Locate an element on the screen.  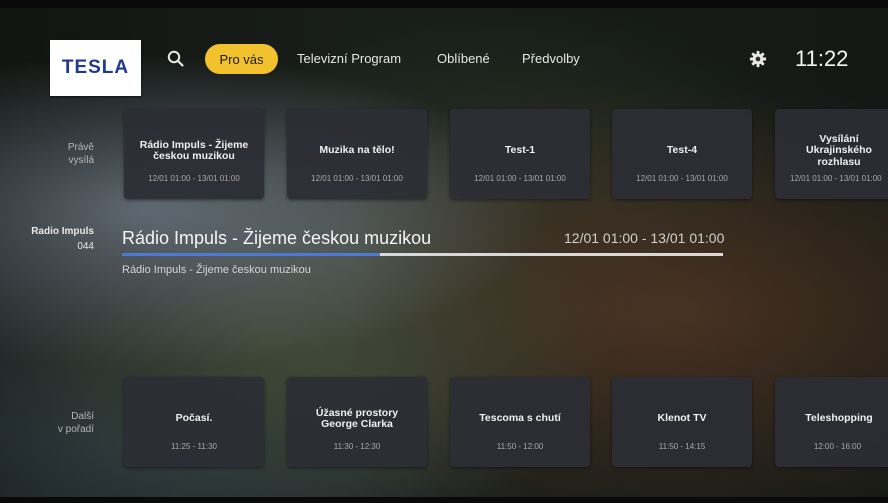
card-time: 11:30 - 12:30 is located at coordinates (357, 446).